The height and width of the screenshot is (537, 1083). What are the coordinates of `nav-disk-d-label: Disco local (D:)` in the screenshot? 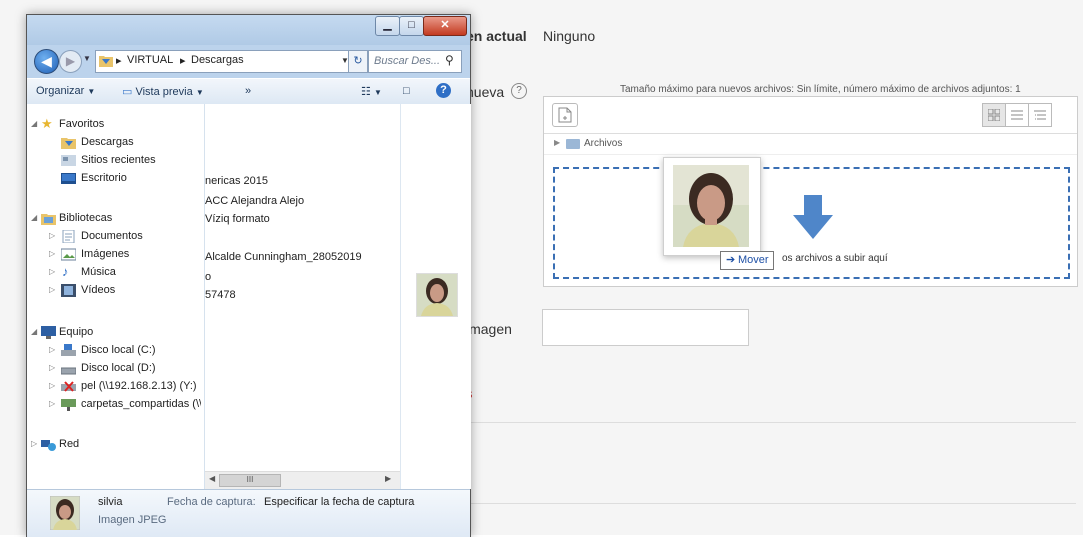 It's located at (118, 368).